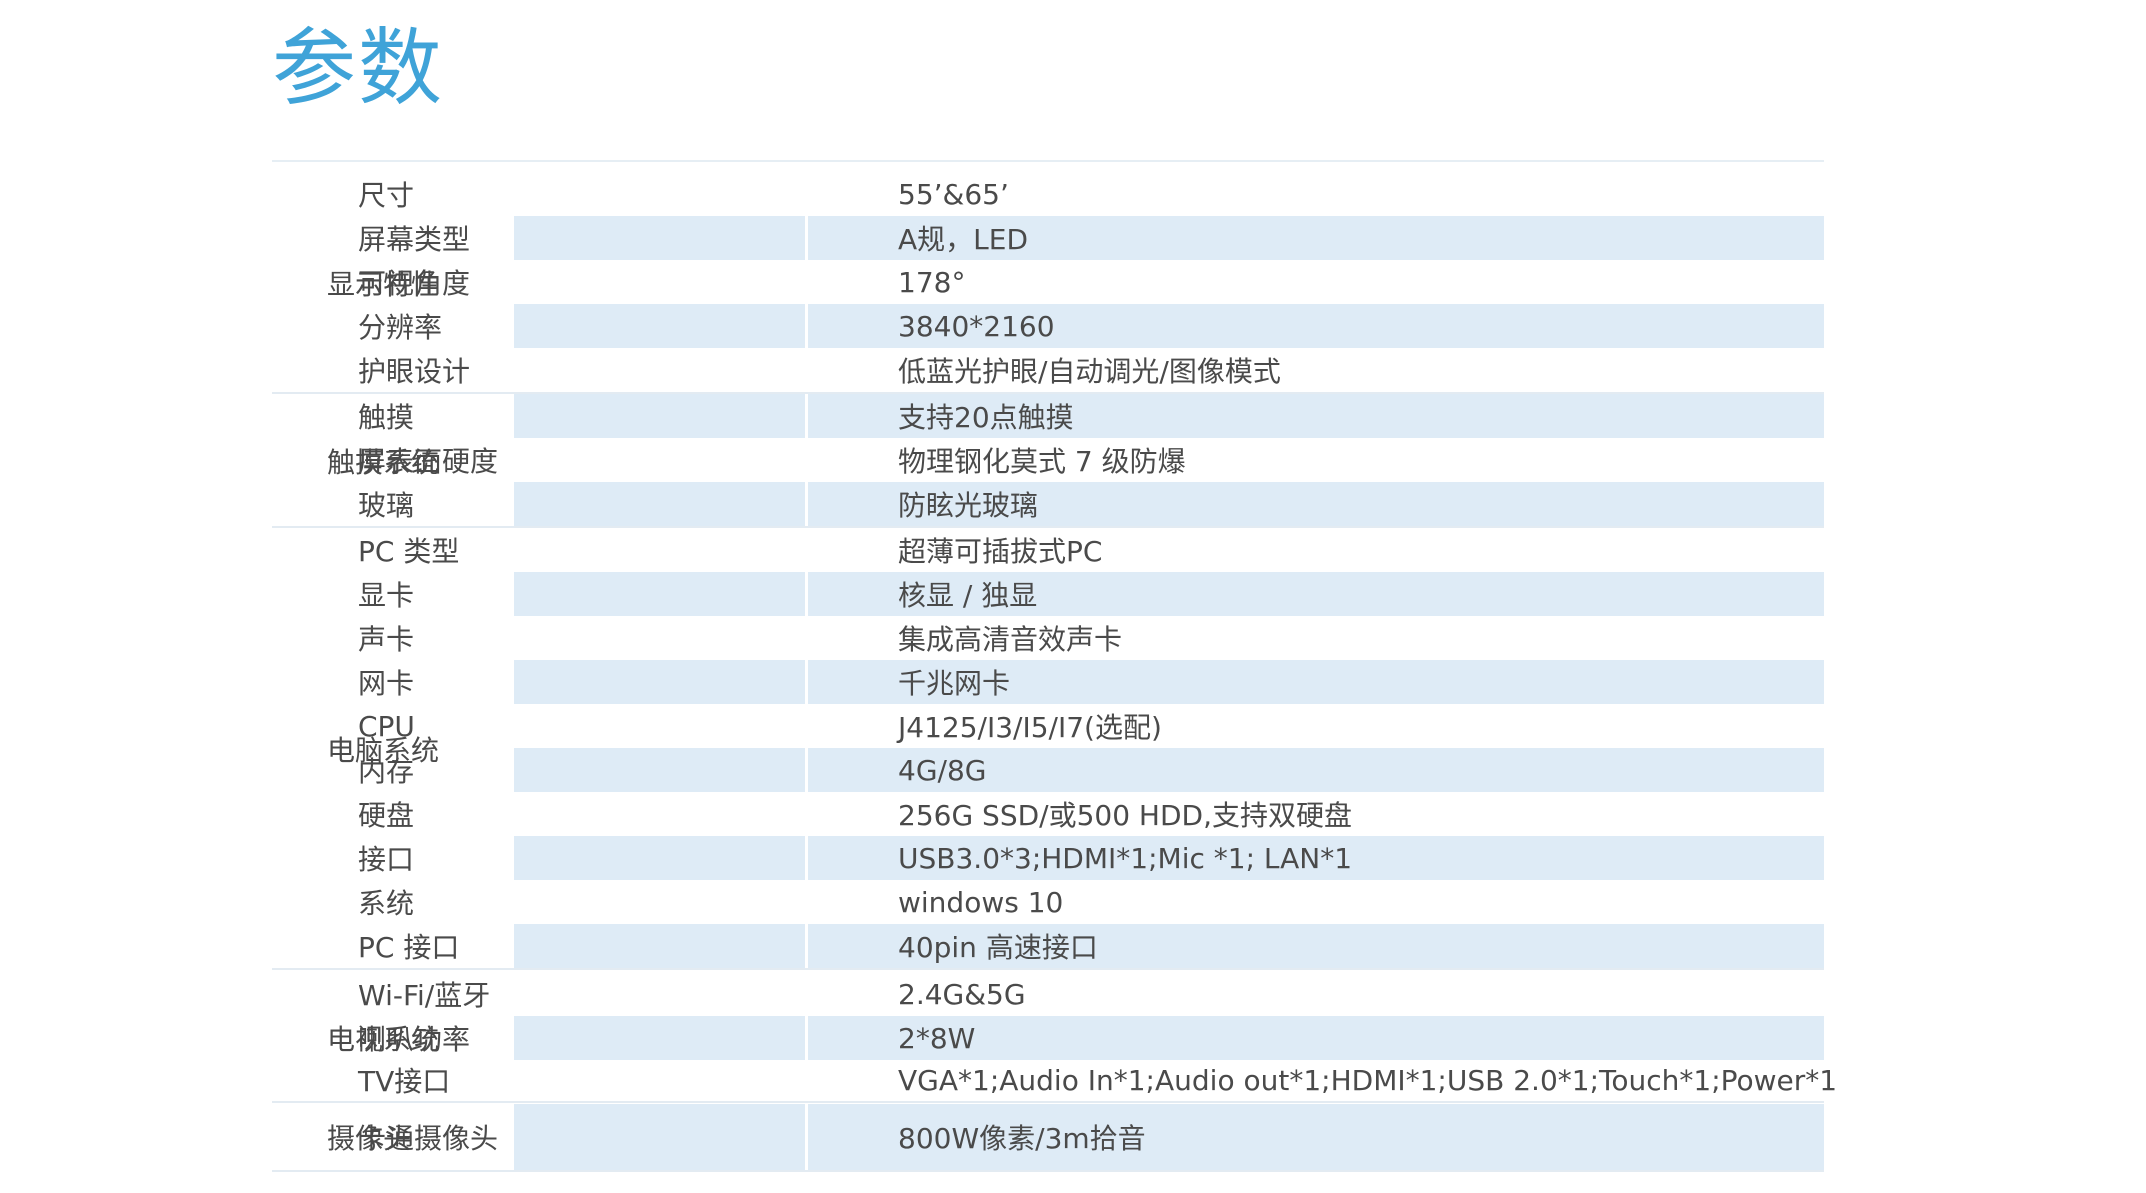  Describe the element at coordinates (414, 1039) in the screenshot. I see `param-name: 喇叭功率` at that location.